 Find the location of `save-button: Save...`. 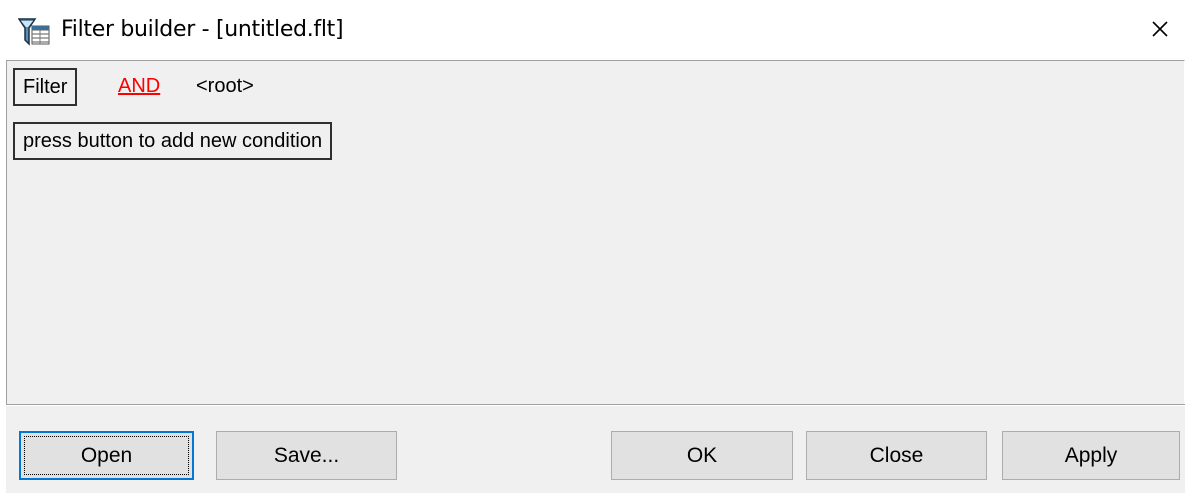

save-button: Save... is located at coordinates (306, 455).